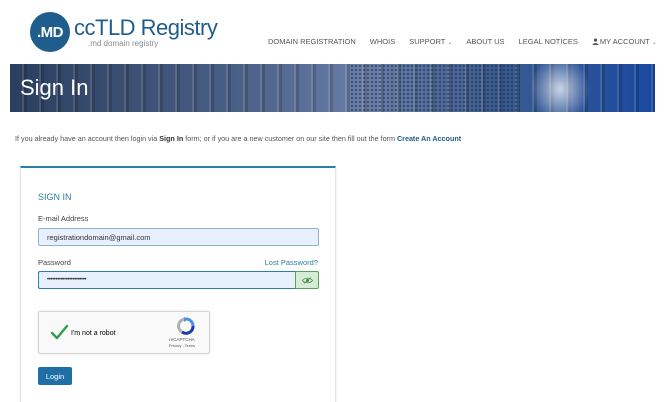 The width and height of the screenshot is (665, 402). I want to click on recaptcha-checkbox, so click(59, 332).